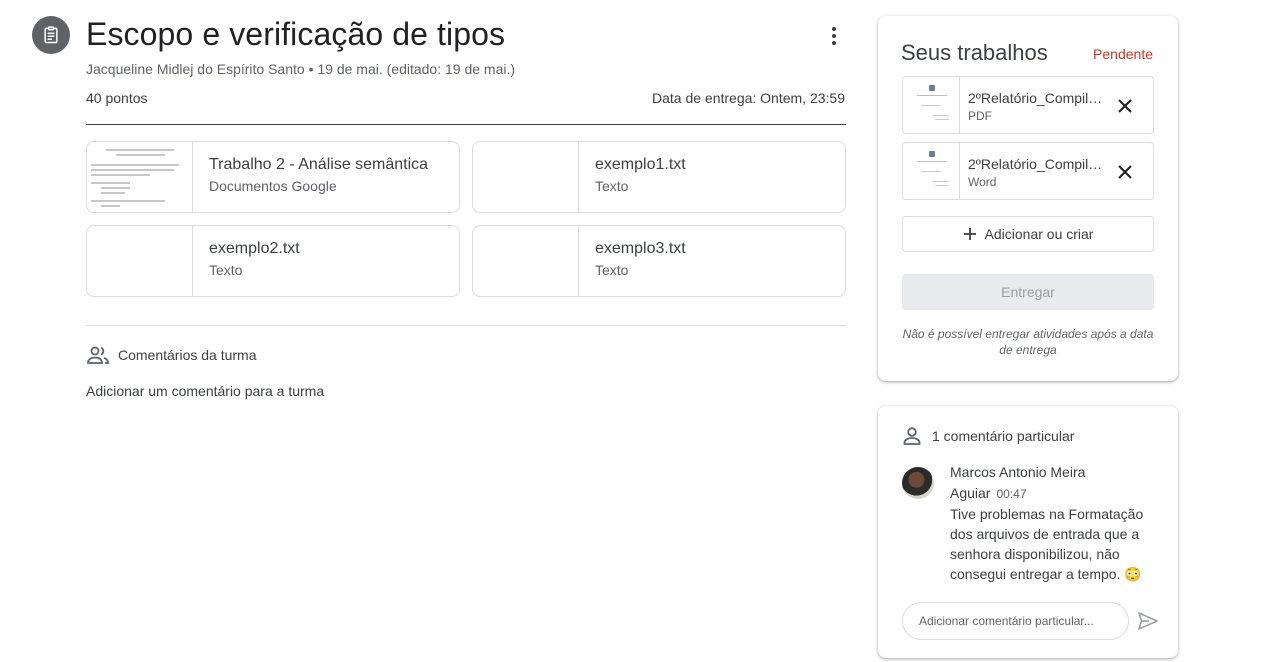 This screenshot has height=662, width=1272. Describe the element at coordinates (273, 186) in the screenshot. I see `attachment-type: Documentos Google` at that location.